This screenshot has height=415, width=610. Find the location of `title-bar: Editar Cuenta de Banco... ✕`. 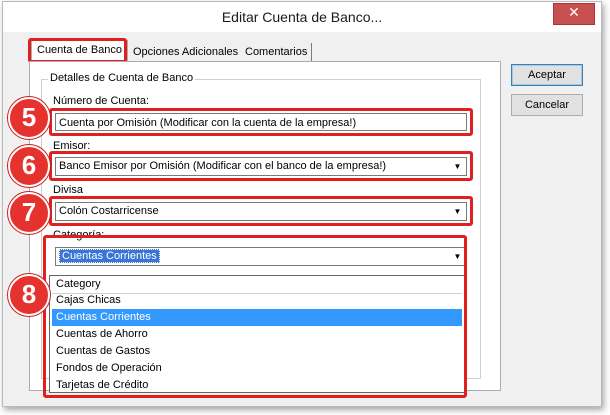

title-bar: Editar Cuenta de Banco... ✕ is located at coordinates (302, 17).